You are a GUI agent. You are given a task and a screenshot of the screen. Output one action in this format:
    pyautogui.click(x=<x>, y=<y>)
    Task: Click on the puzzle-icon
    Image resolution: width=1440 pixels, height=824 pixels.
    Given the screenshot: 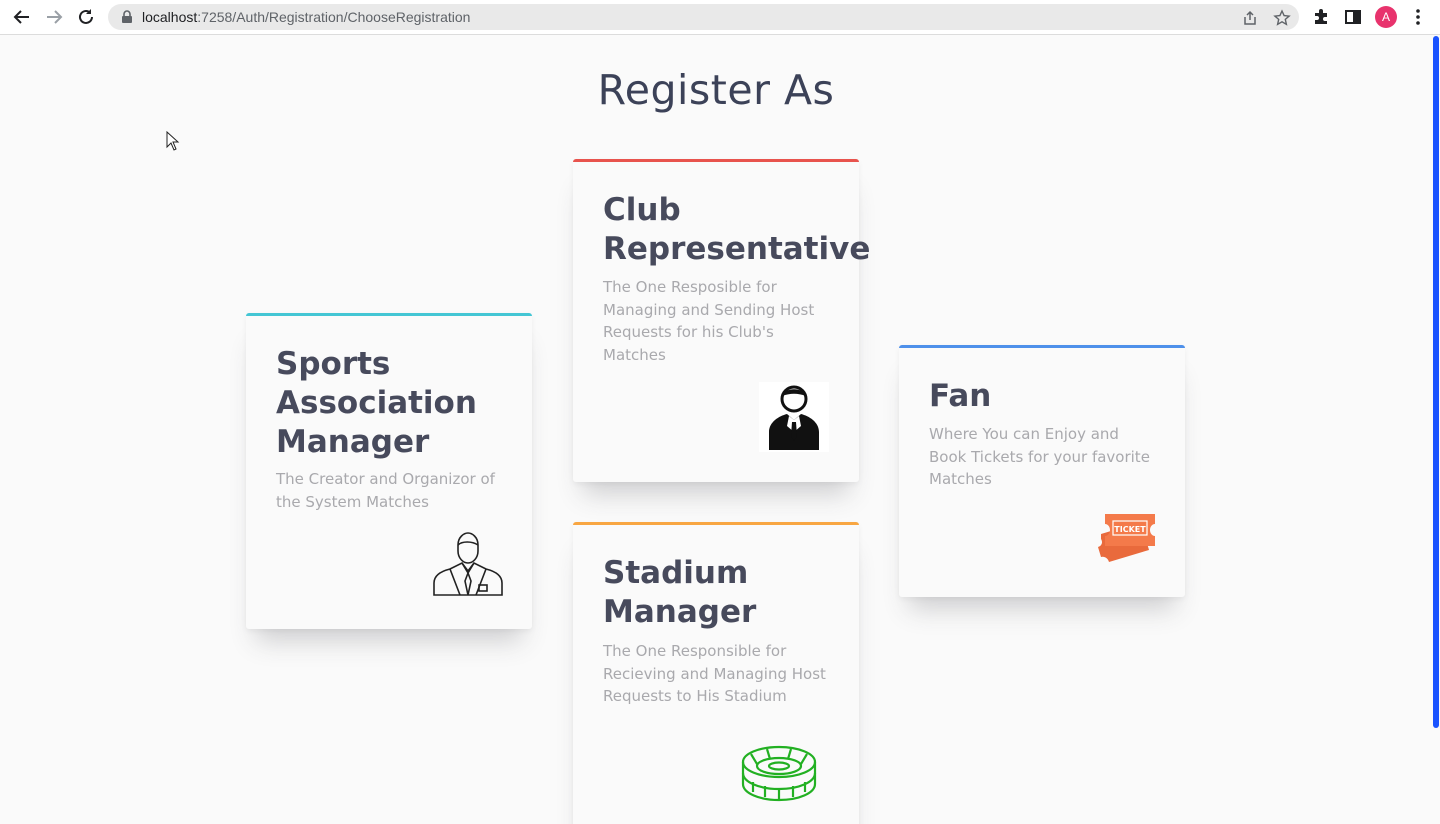 What is the action you would take?
    pyautogui.click(x=1321, y=16)
    